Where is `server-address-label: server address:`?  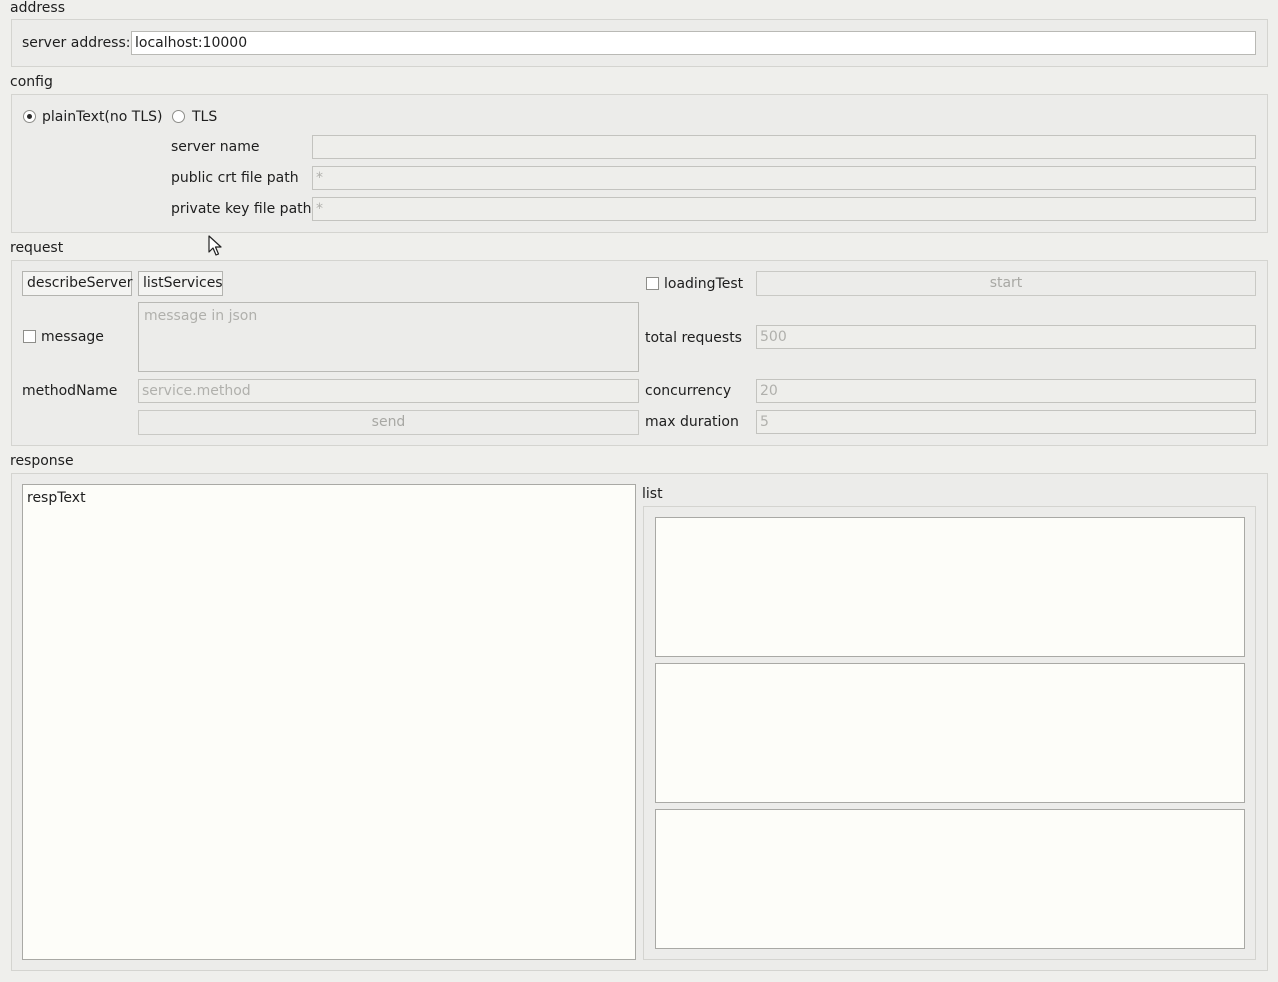 server-address-label: server address: is located at coordinates (76, 43).